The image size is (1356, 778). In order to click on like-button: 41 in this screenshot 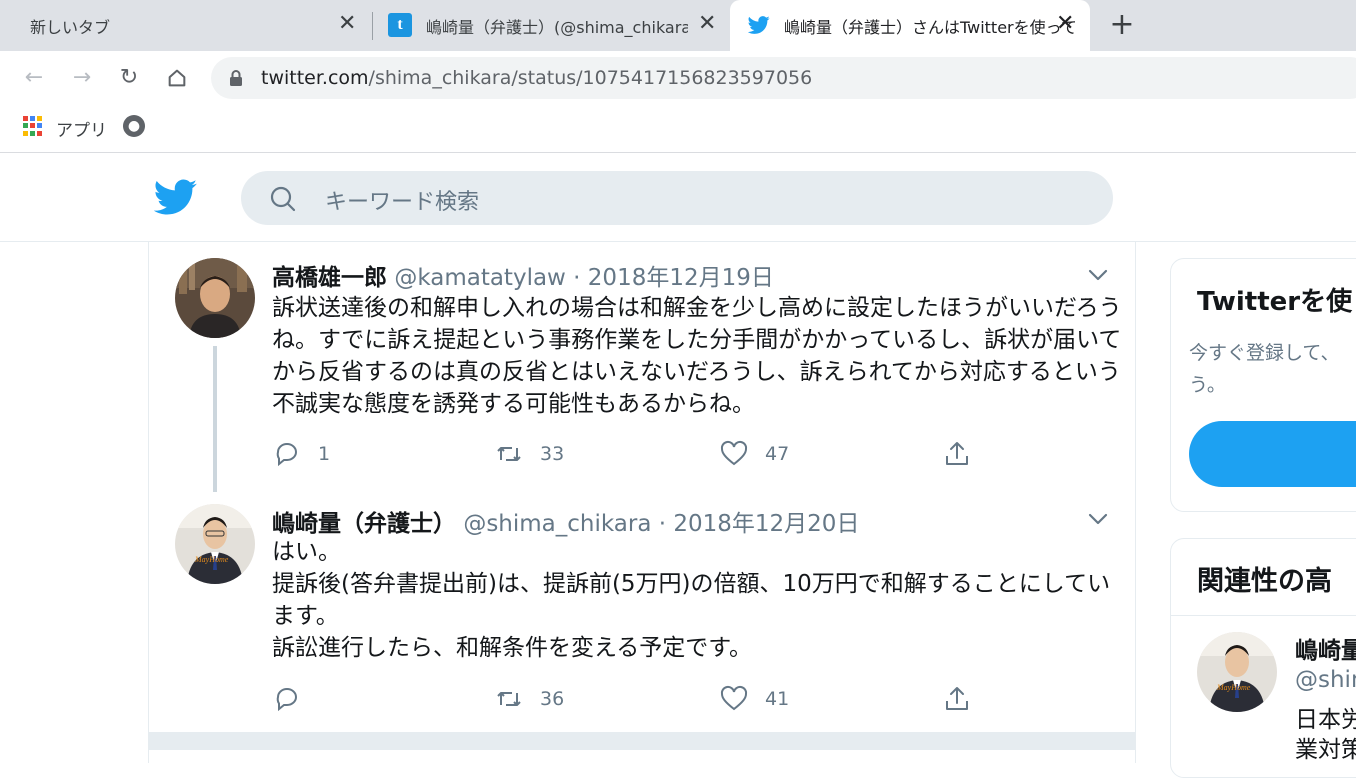, I will do `click(754, 699)`.